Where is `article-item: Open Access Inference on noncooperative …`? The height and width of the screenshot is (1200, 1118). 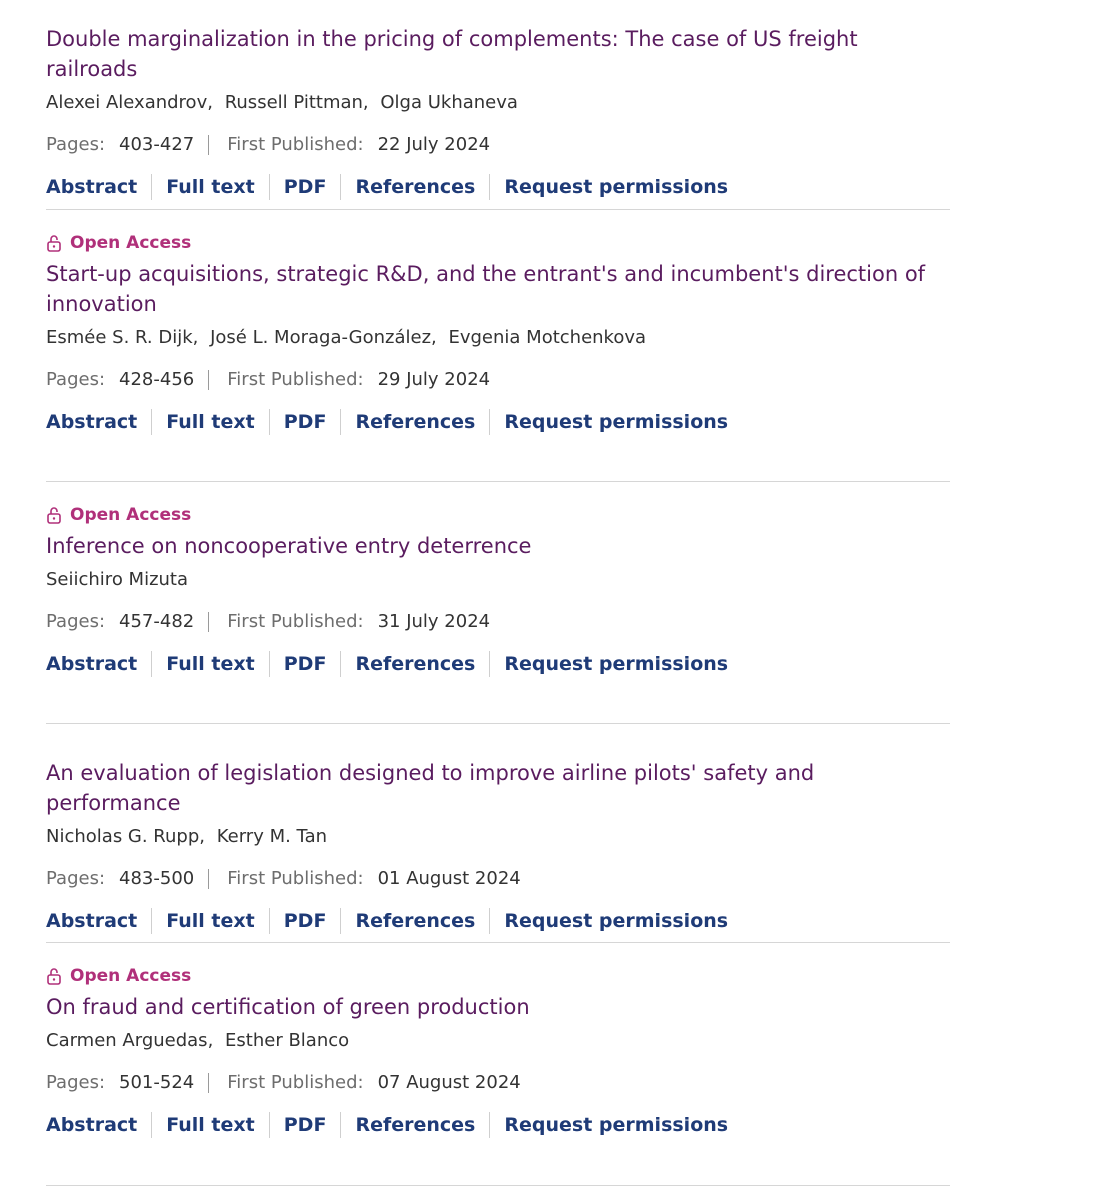 article-item: Open Access Inference on noncooperative … is located at coordinates (498, 590).